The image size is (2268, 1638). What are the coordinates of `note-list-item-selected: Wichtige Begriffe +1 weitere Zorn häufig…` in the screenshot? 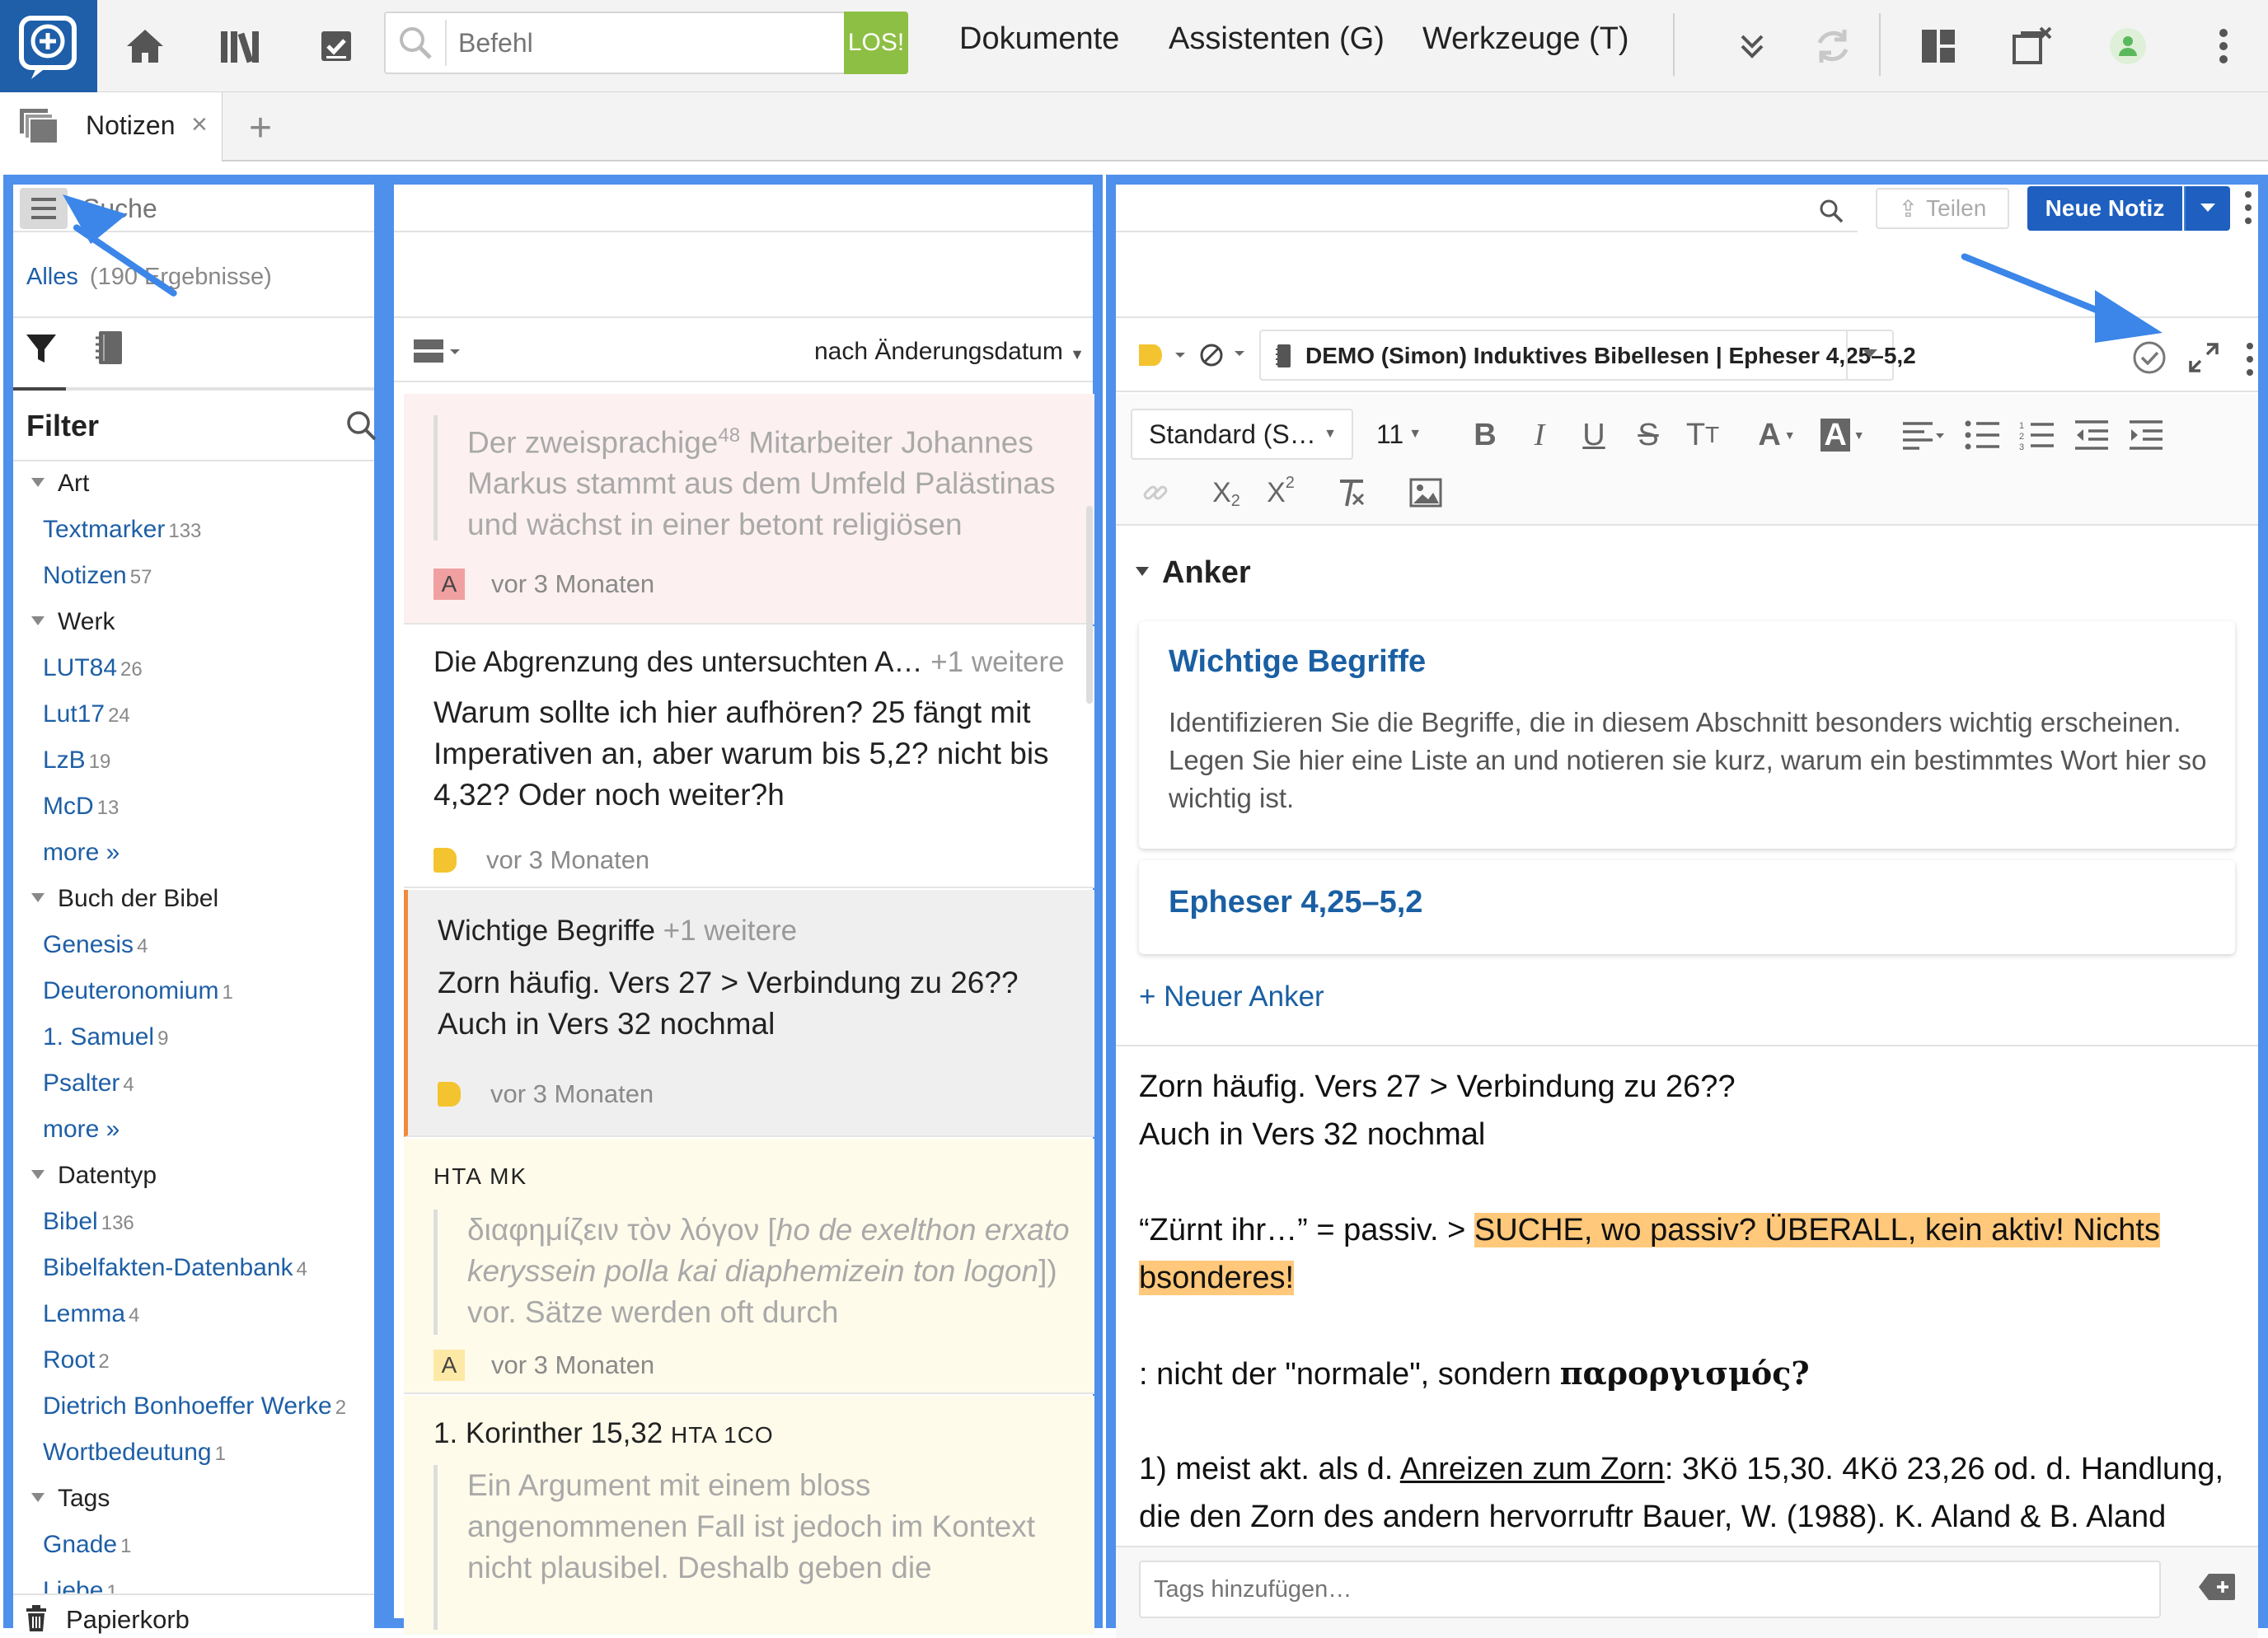 It's located at (749, 1013).